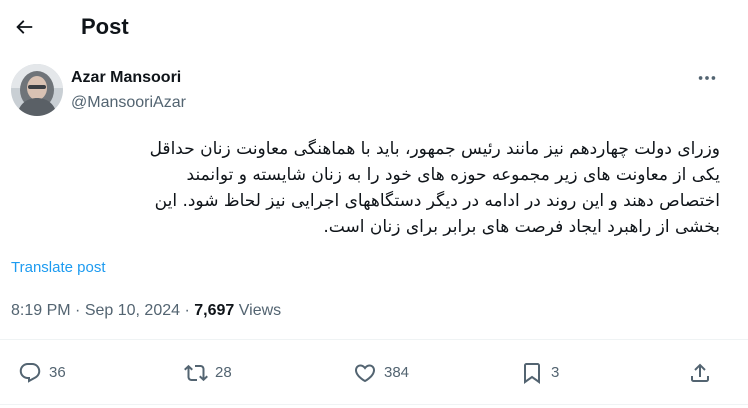 The image size is (748, 408). Describe the element at coordinates (374, 27) in the screenshot. I see `page-header: Post` at that location.